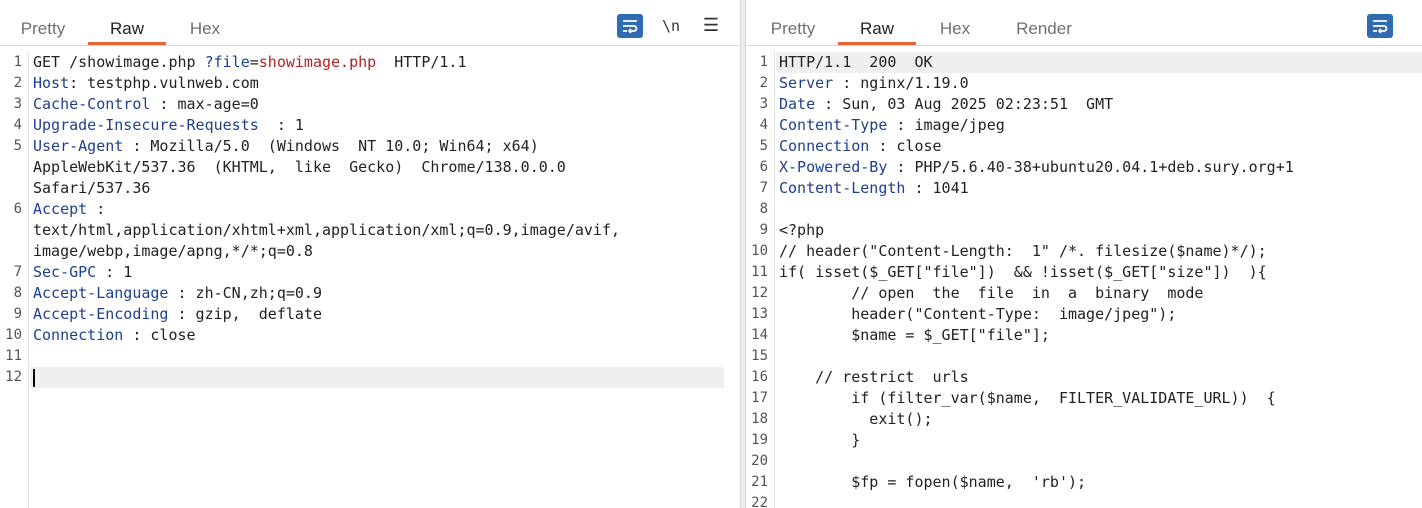 The image size is (1422, 508). Describe the element at coordinates (833, 167) in the screenshot. I see `header-name: X-Powered-By` at that location.